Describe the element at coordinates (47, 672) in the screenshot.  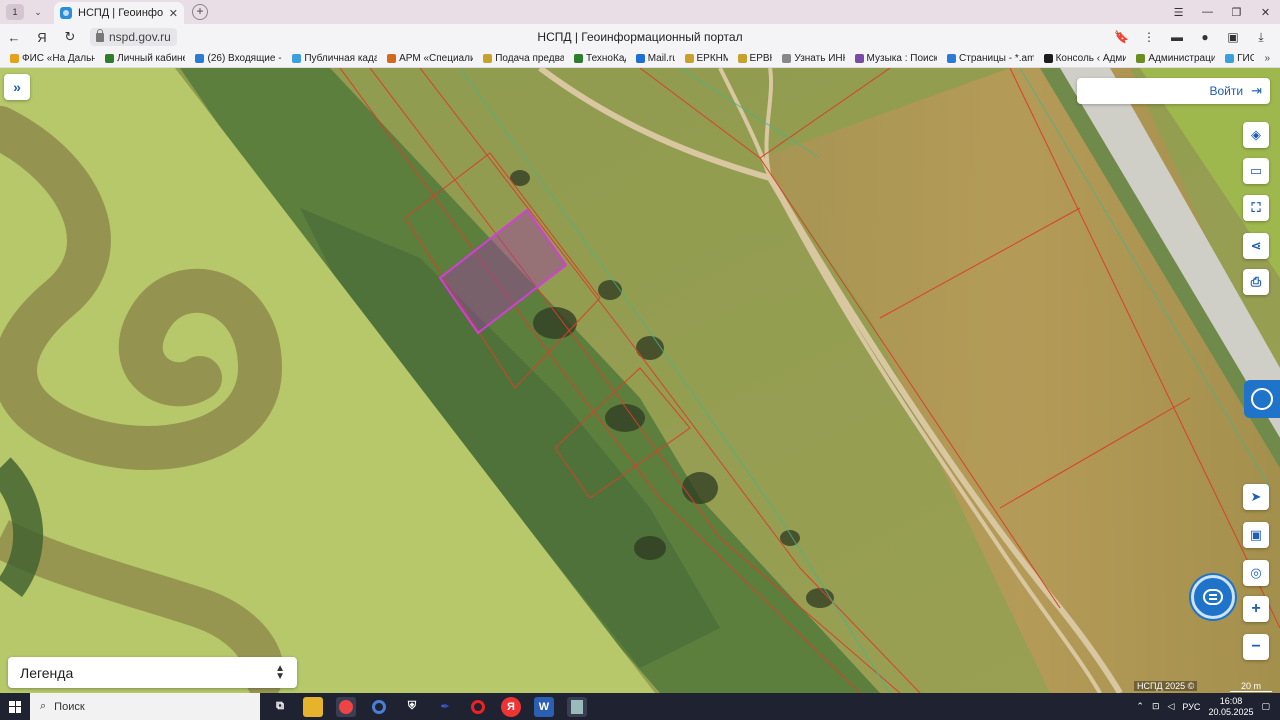
I see `legend-label: Легенда` at that location.